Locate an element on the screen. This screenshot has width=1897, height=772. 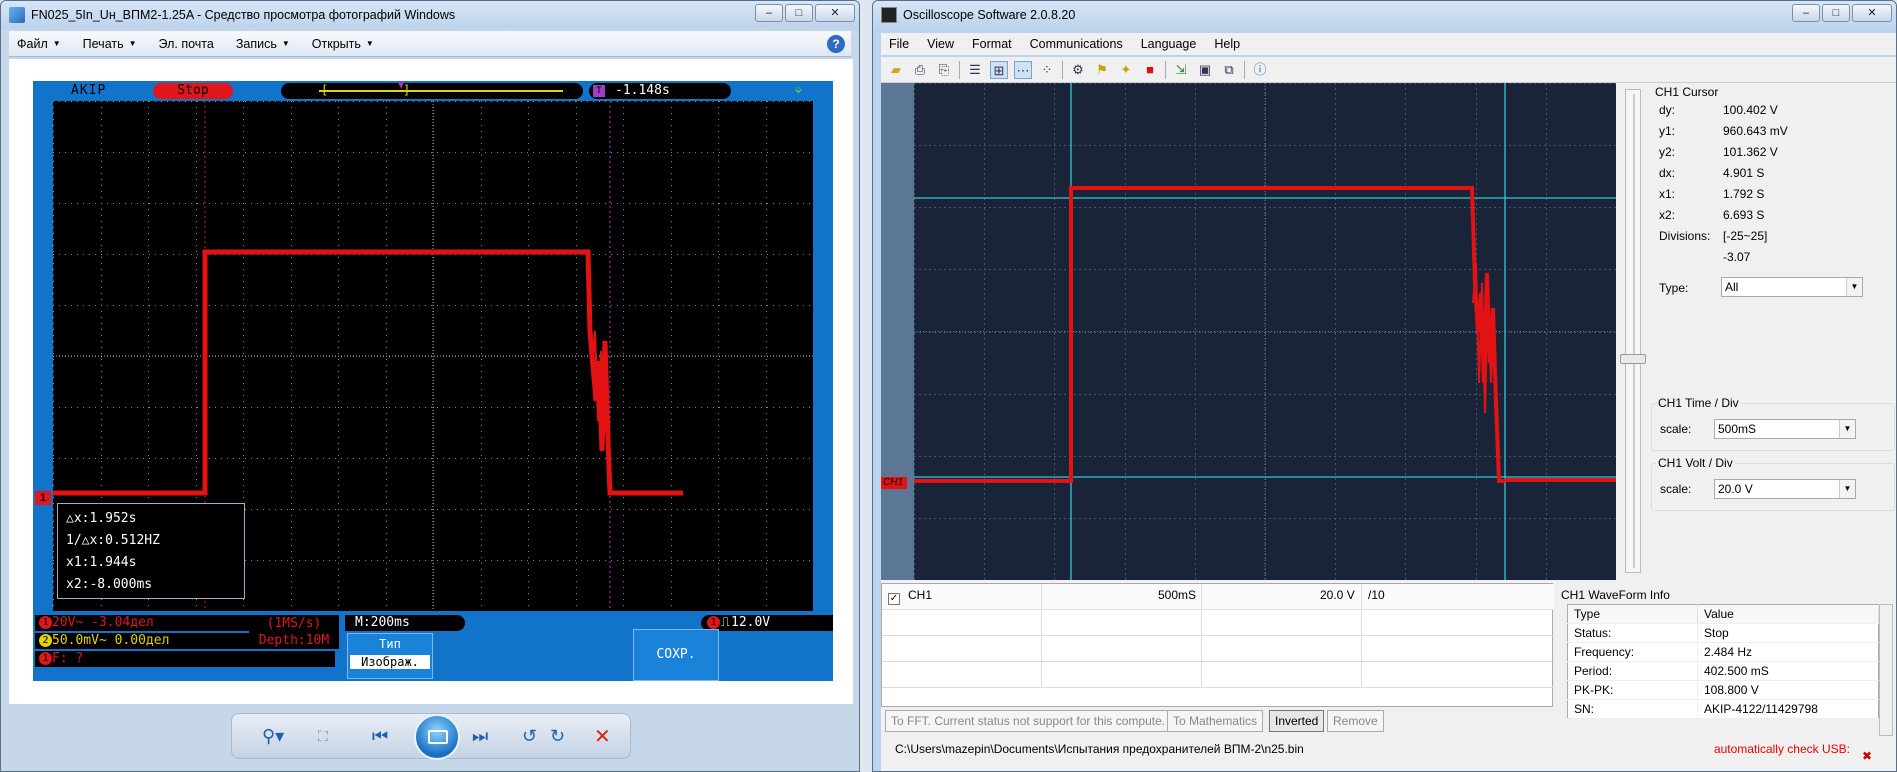
cursor-key: Divisions: is located at coordinates (1685, 236).